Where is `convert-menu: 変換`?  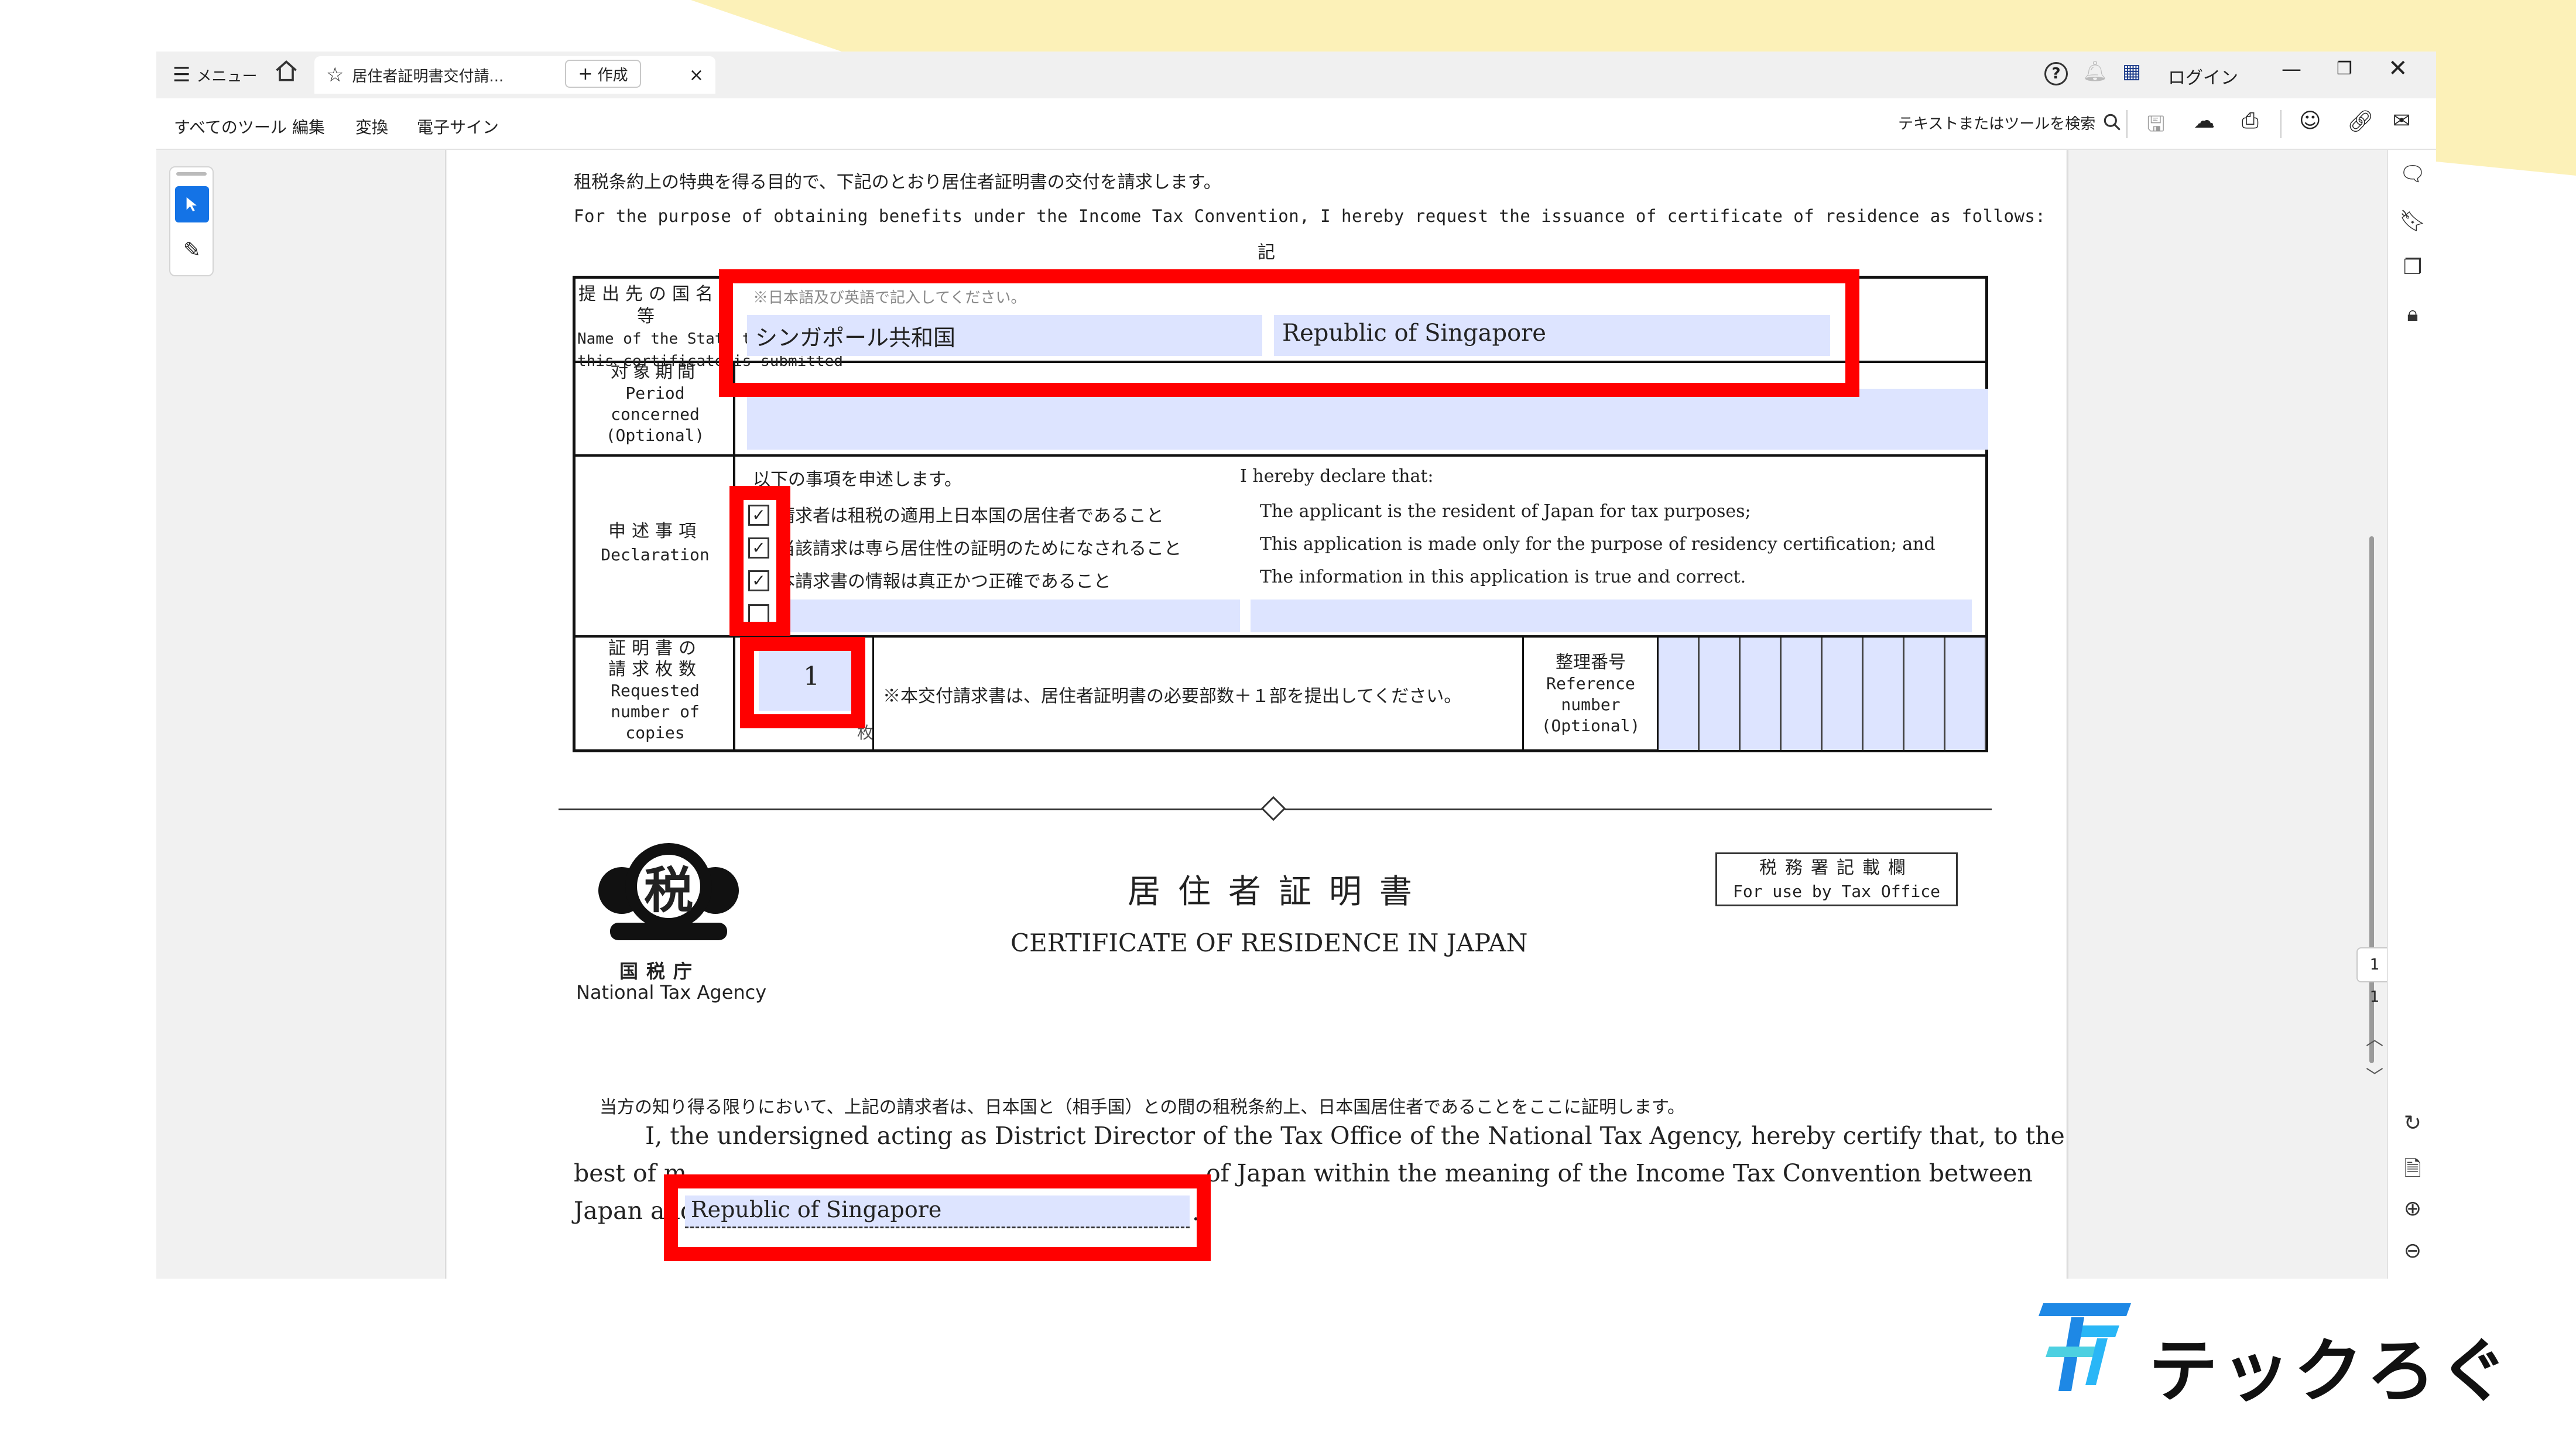
convert-menu: 変換 is located at coordinates (371, 126).